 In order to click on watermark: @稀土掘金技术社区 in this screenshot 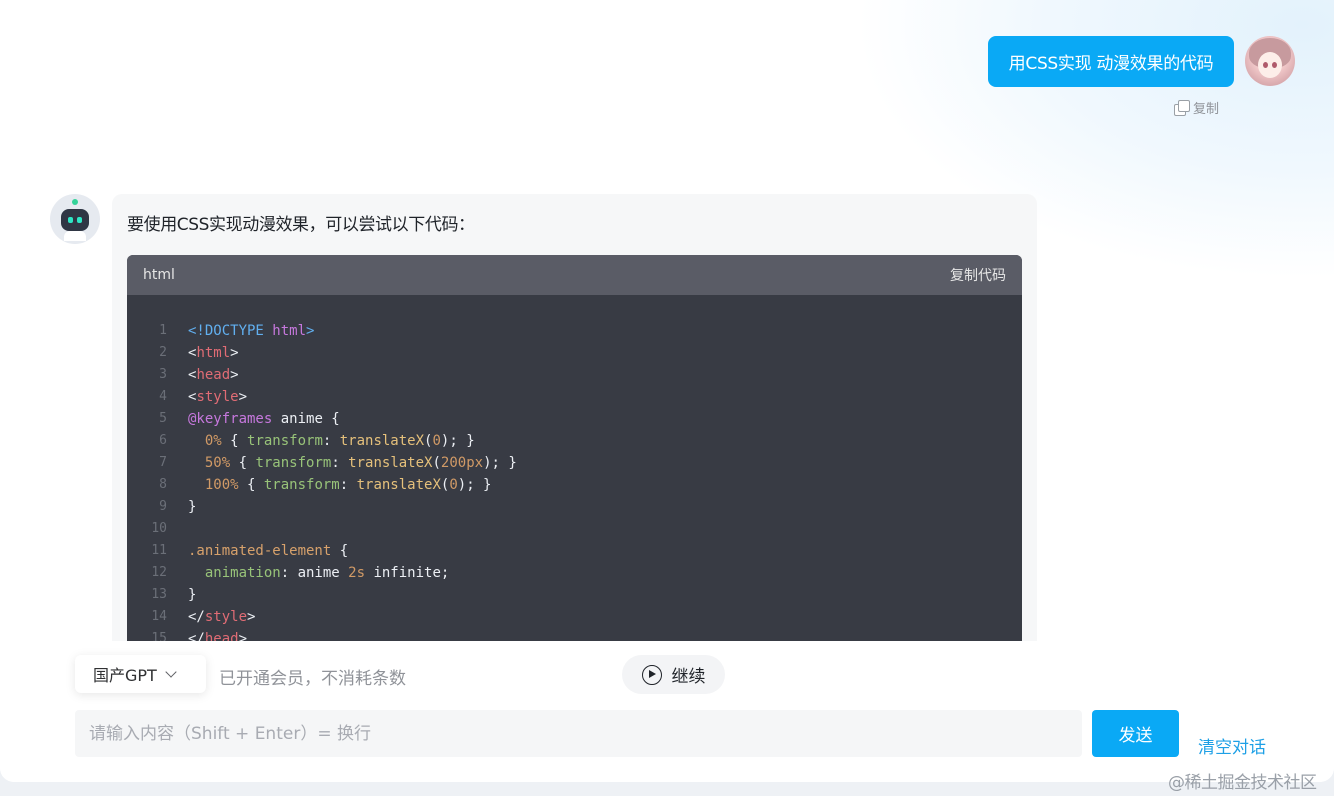, I will do `click(1242, 783)`.